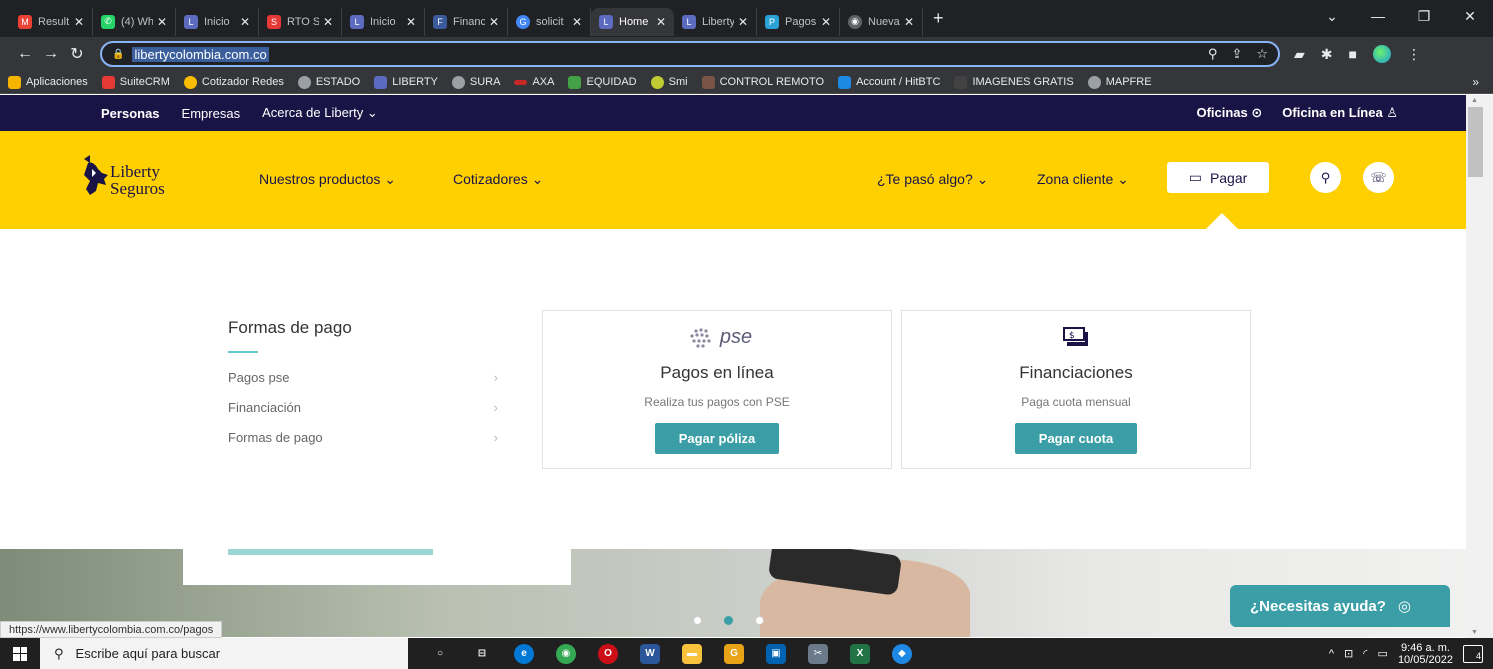  What do you see at coordinates (1218, 177) in the screenshot?
I see `pagar-button: ▭ Pagar` at bounding box center [1218, 177].